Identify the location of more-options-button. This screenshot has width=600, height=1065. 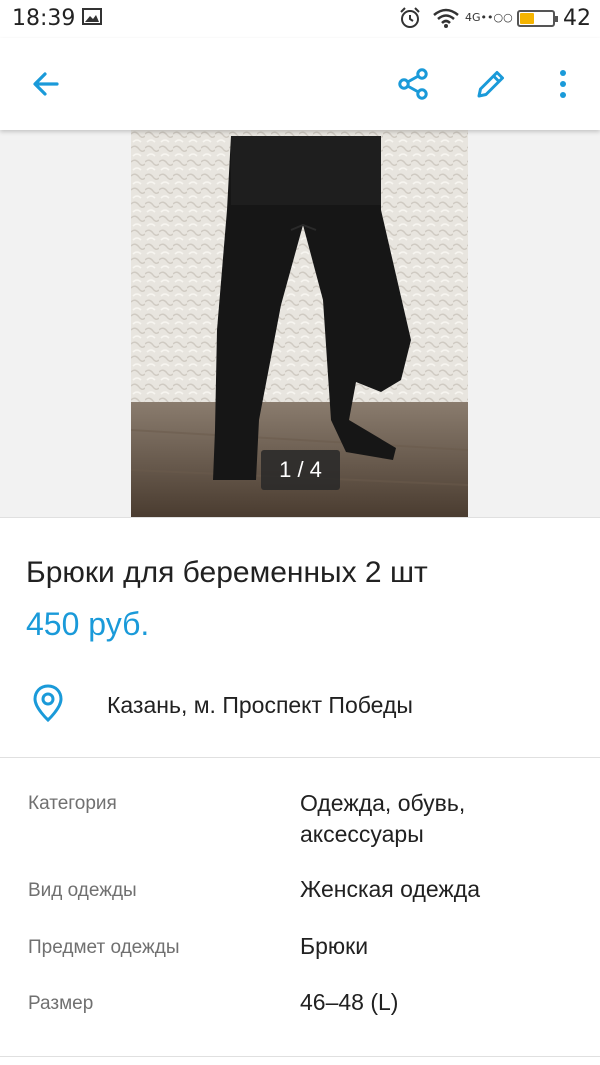
(563, 84).